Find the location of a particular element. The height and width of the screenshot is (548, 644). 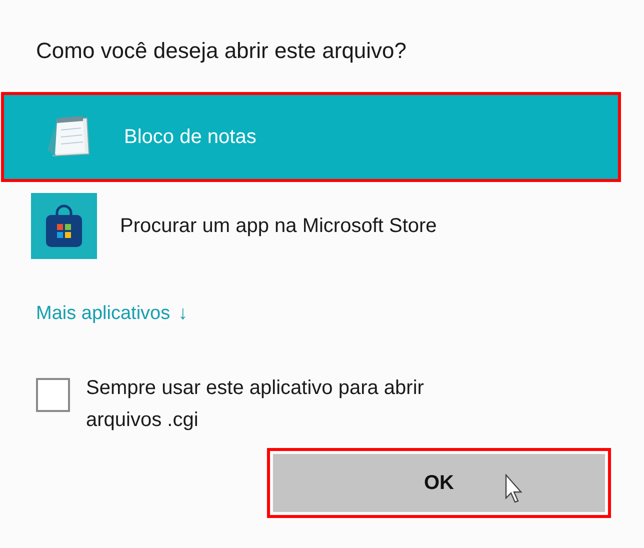

store-bag-icon is located at coordinates (64, 226).